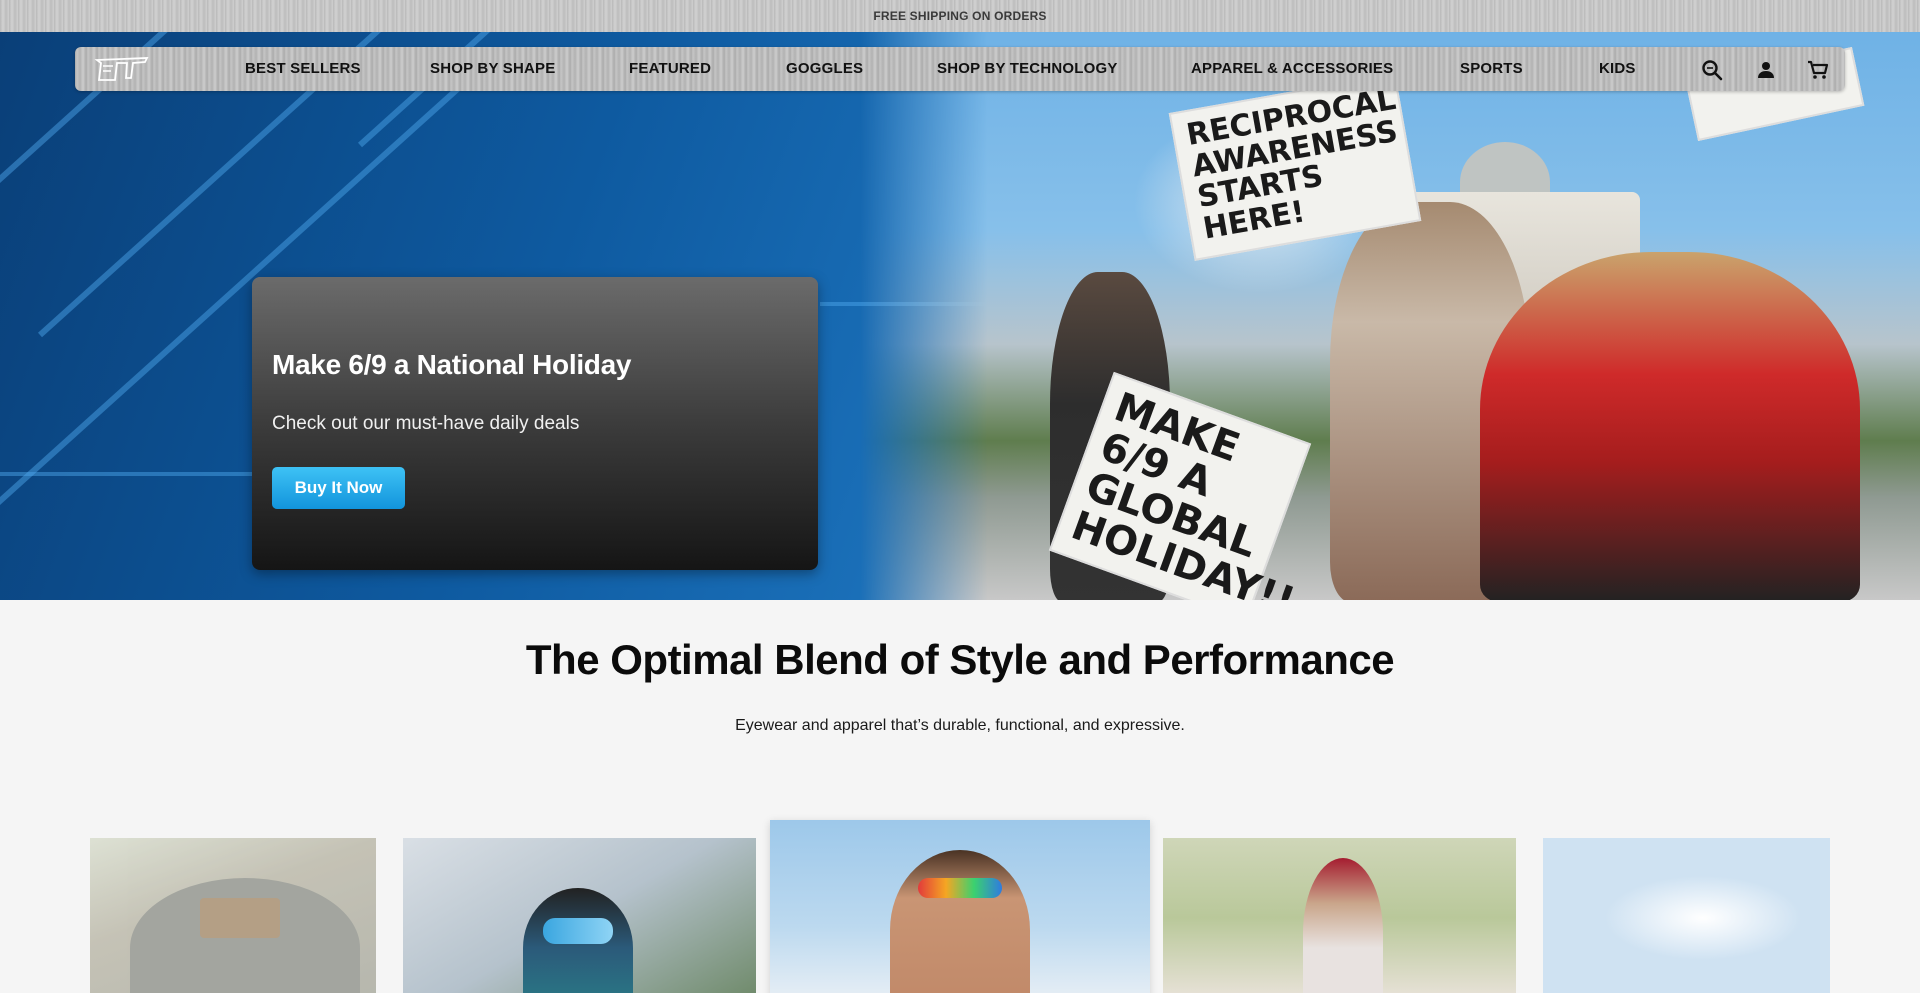  What do you see at coordinates (1766, 70) in the screenshot?
I see `account-icon` at bounding box center [1766, 70].